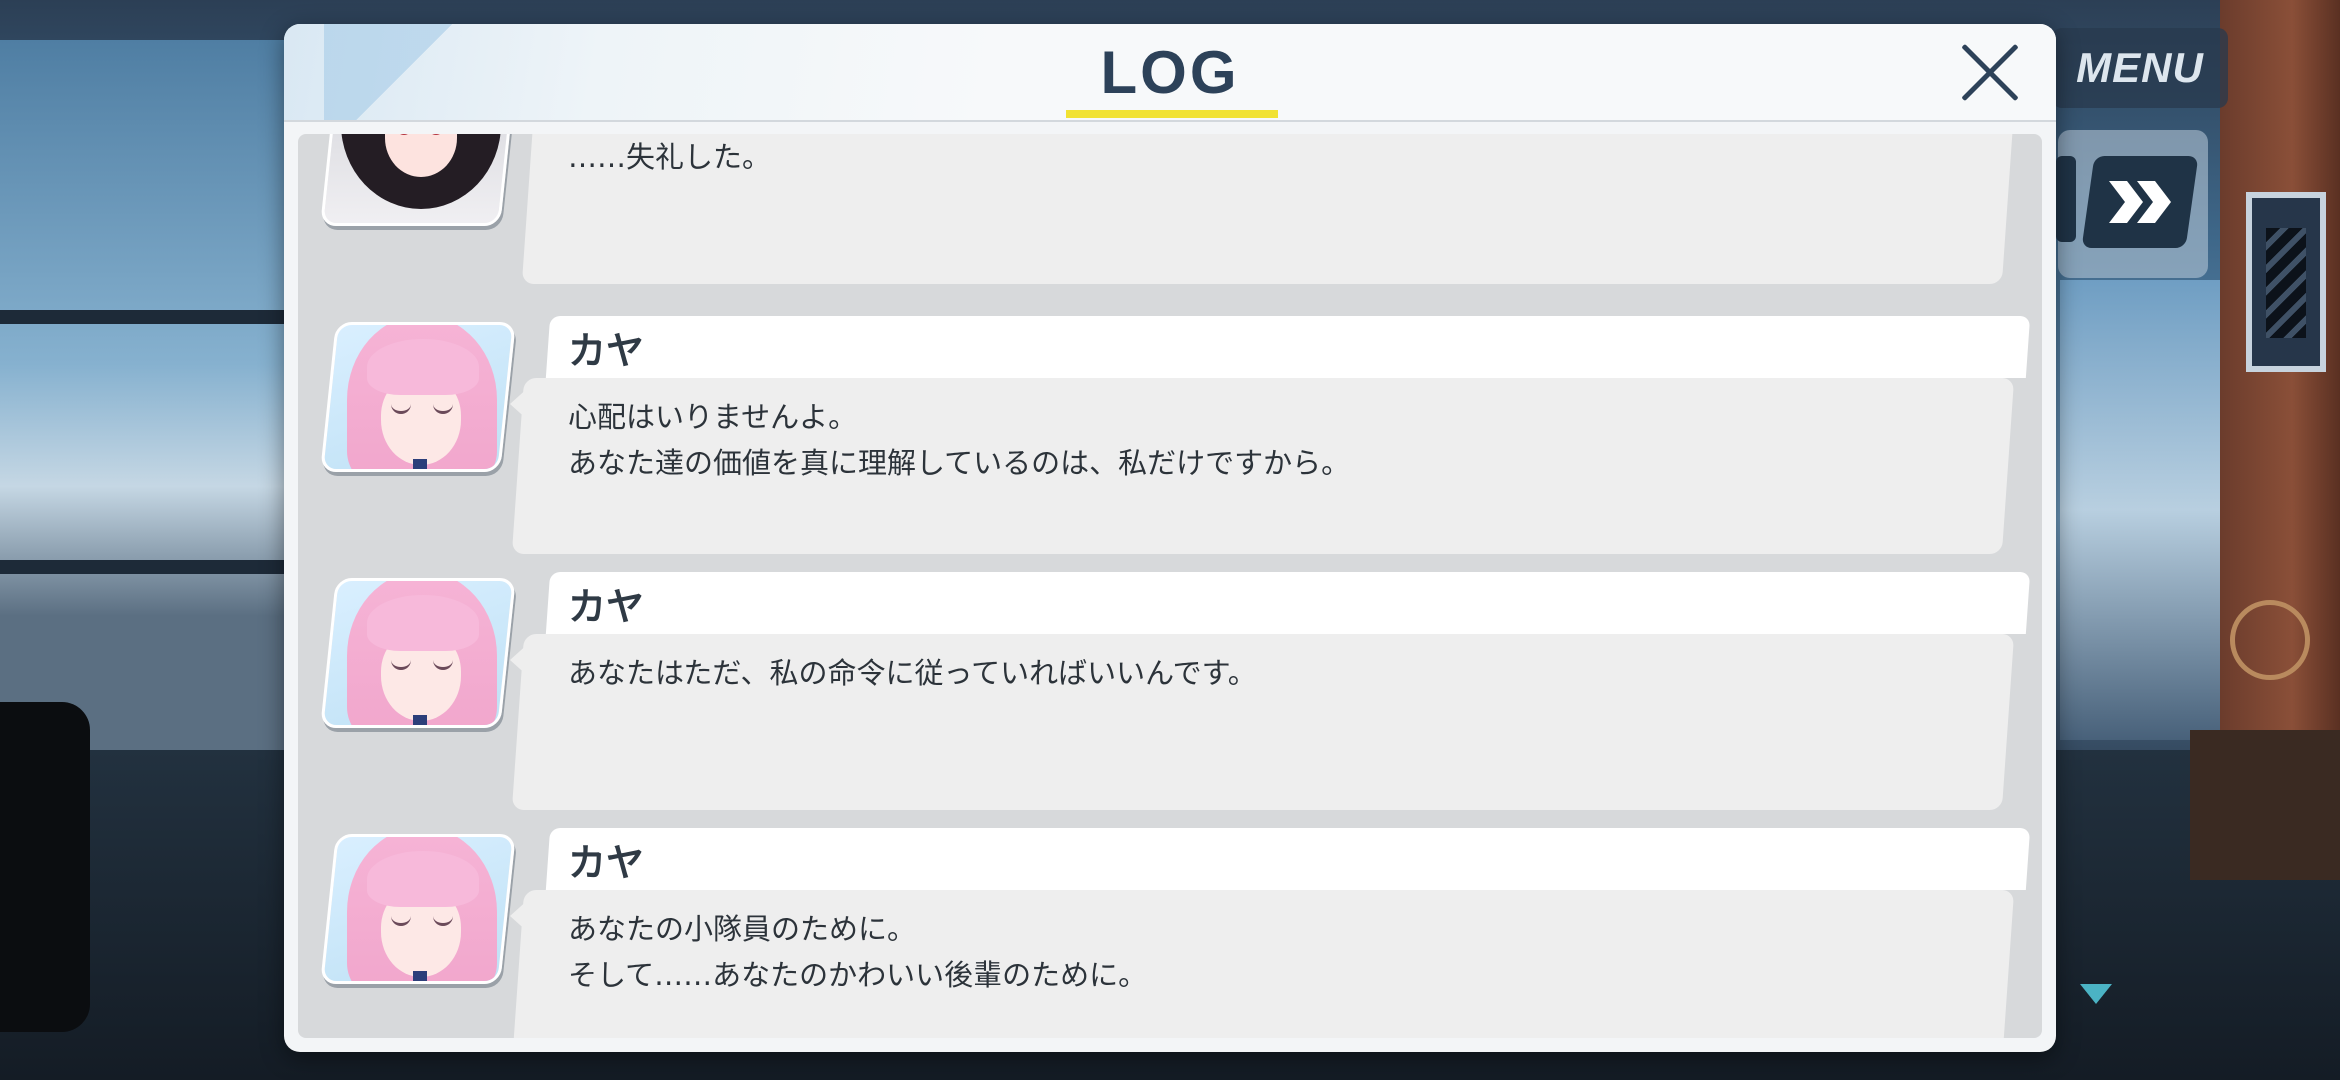 The height and width of the screenshot is (1080, 2340). Describe the element at coordinates (2286, 282) in the screenshot. I see `wall-picture-frame` at that location.